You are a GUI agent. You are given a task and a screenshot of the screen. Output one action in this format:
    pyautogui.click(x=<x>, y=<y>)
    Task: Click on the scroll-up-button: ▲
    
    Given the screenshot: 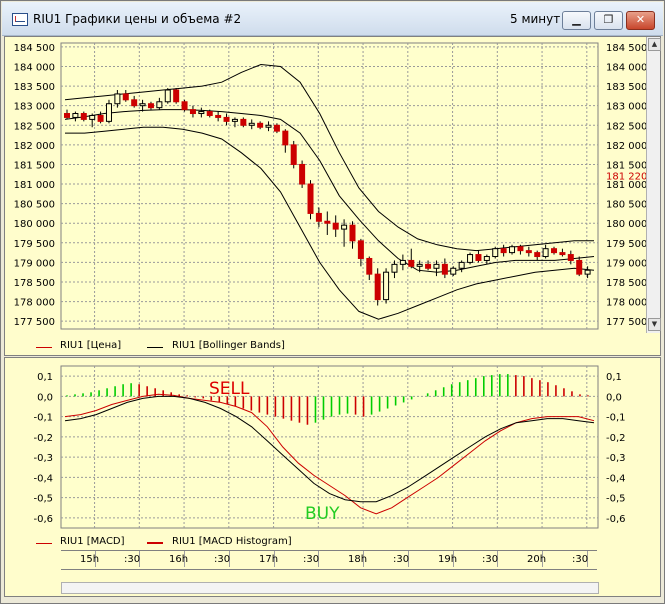 What is the action you would take?
    pyautogui.click(x=654, y=44)
    